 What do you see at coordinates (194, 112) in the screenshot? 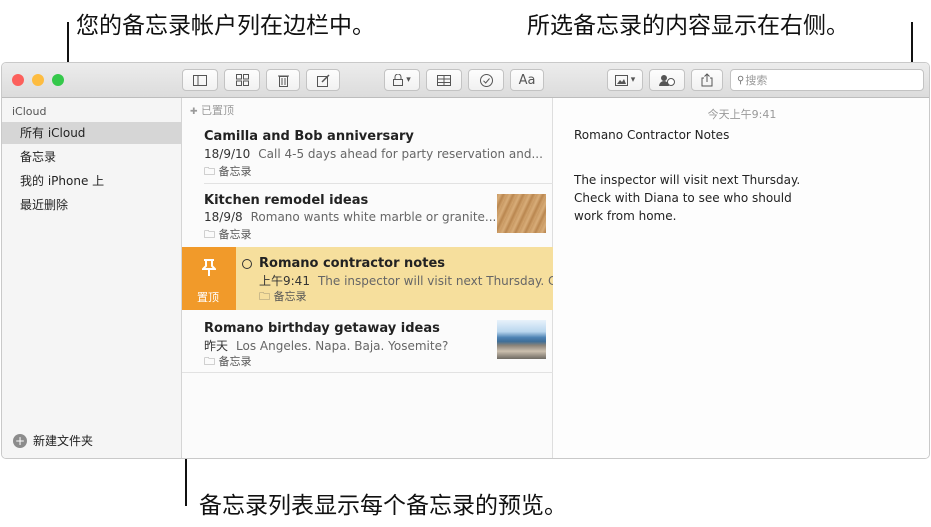
I see `pin-icon: ✚` at bounding box center [194, 112].